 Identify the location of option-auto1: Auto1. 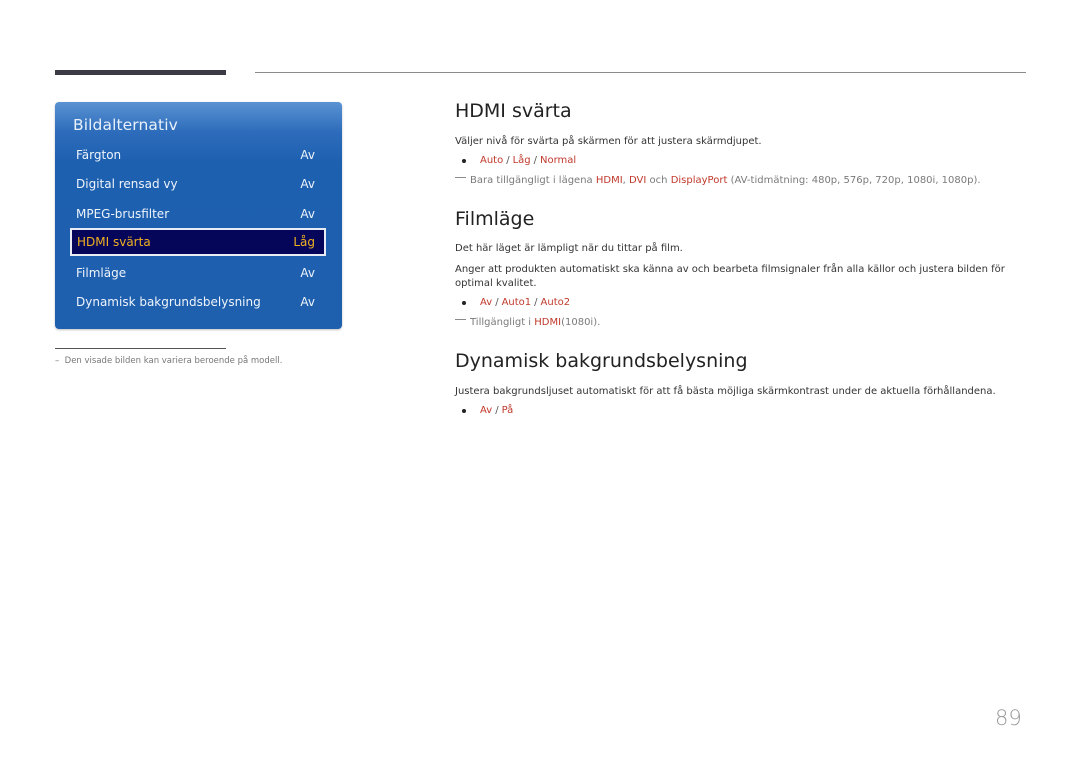
(516, 302).